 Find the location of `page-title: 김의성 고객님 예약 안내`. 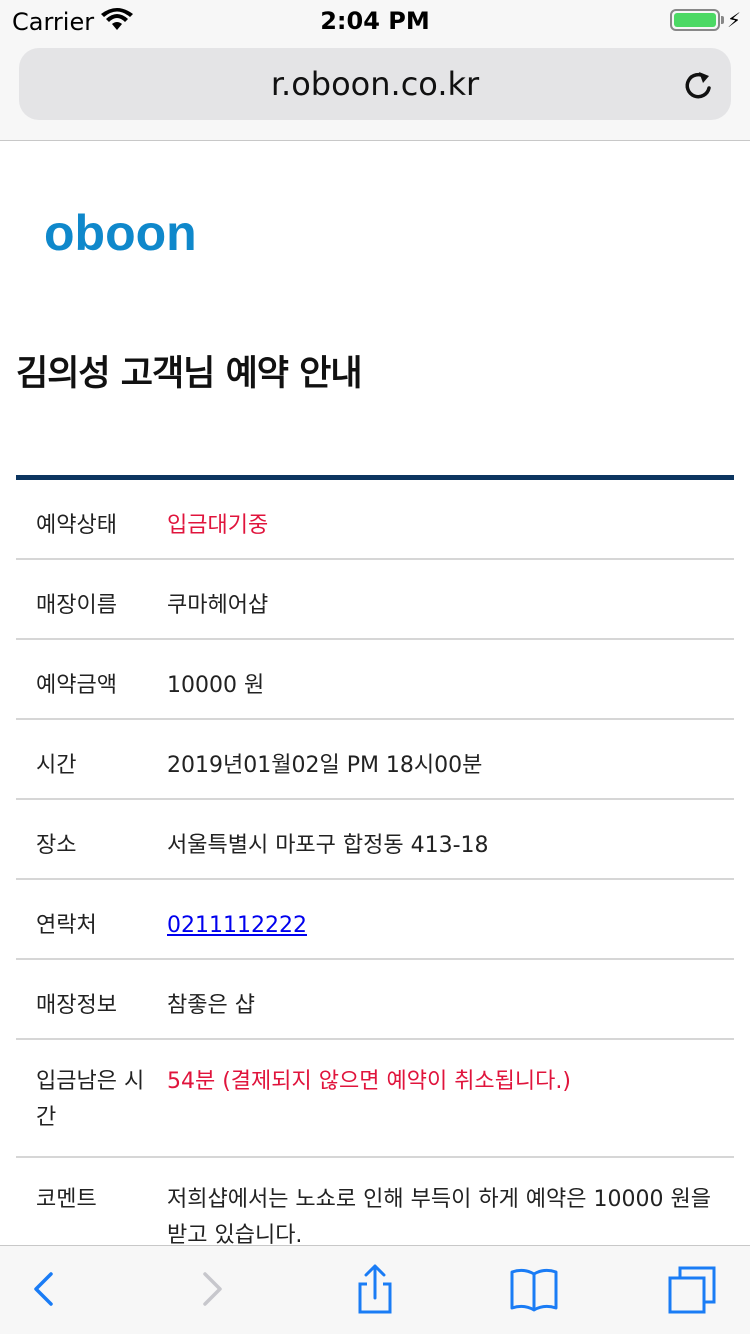

page-title: 김의성 고객님 예약 안내 is located at coordinates (189, 374).